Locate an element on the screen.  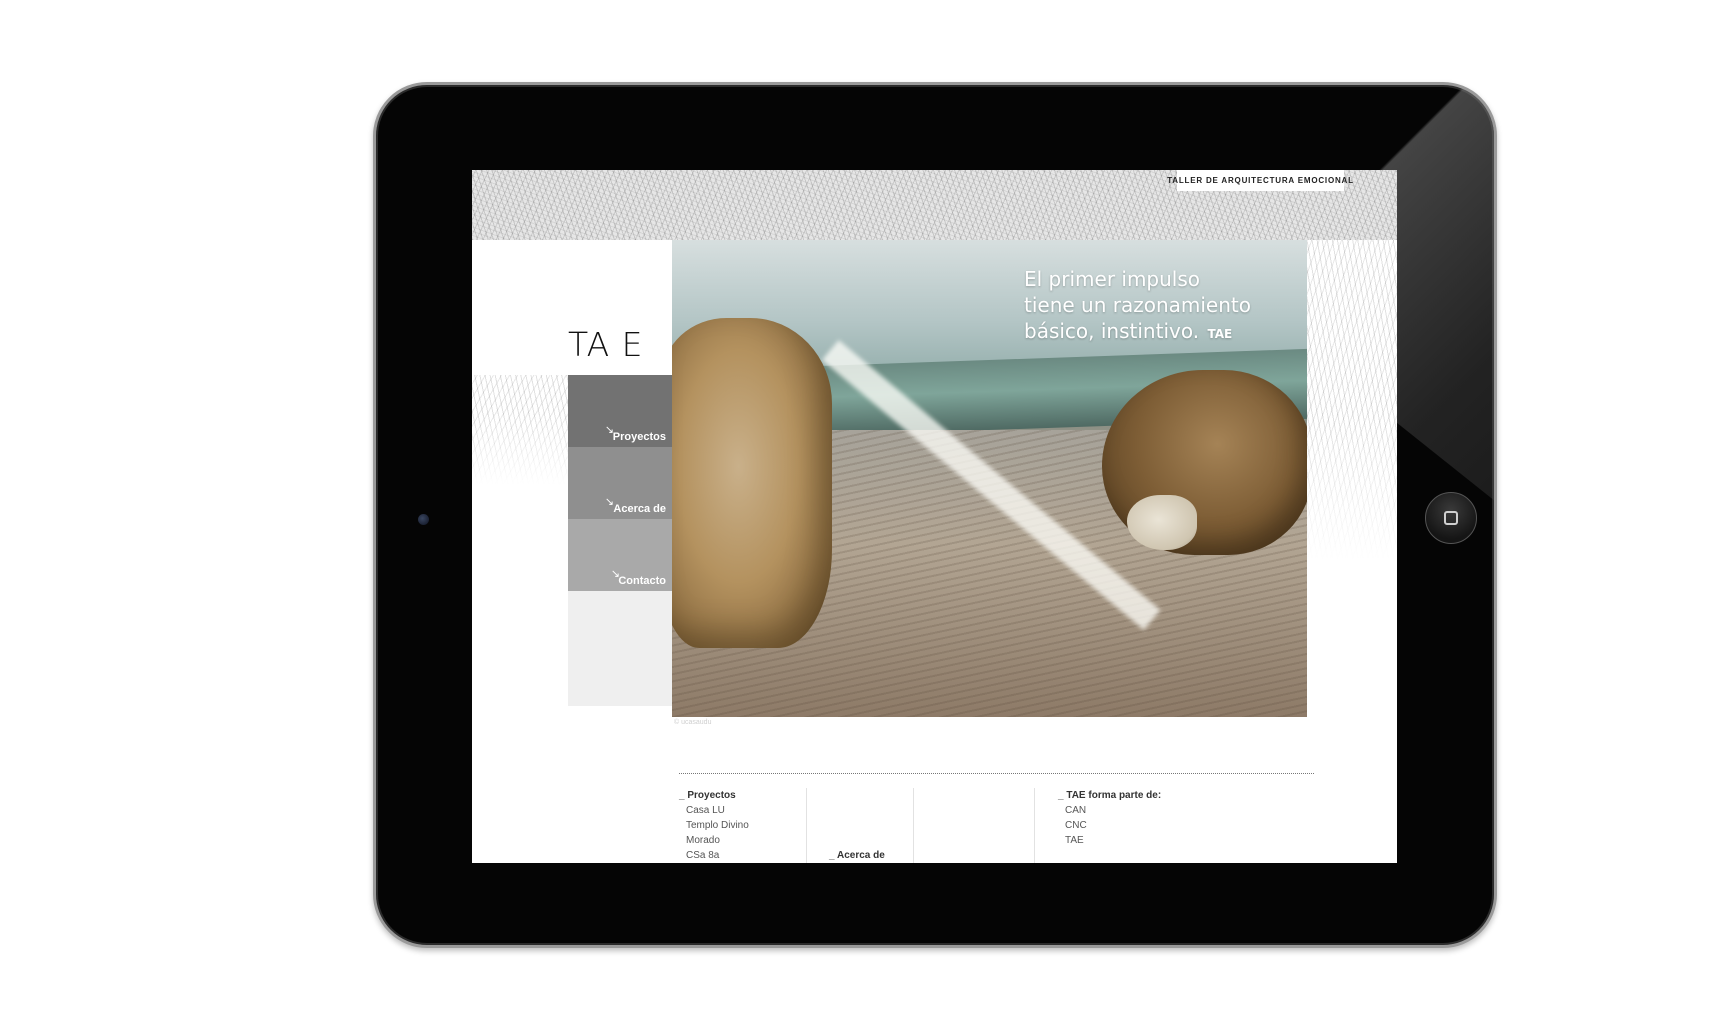
footer-link-network: CNC is located at coordinates (1109, 825).